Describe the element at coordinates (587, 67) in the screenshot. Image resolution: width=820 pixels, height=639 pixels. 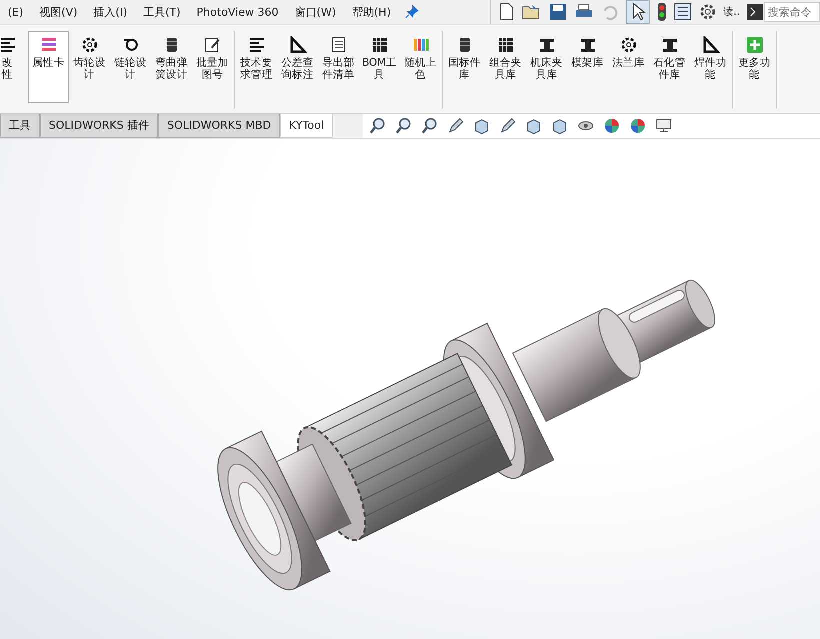
I see `ribbon-button: 模架库` at that location.